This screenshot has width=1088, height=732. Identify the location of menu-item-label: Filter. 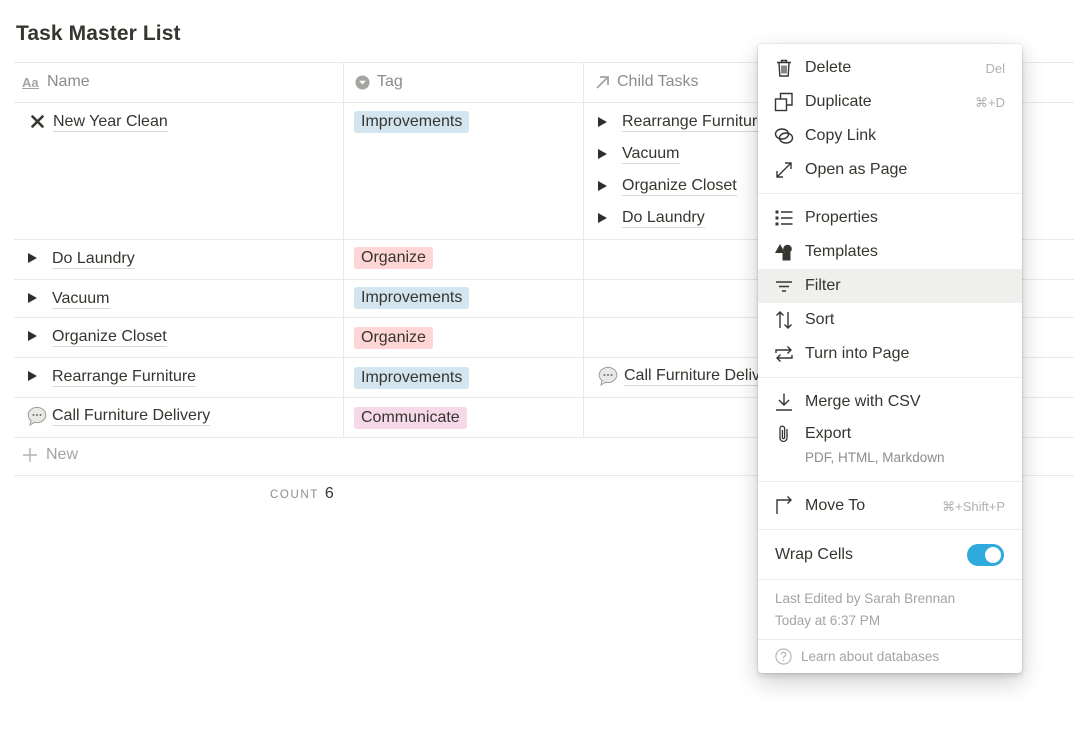
(823, 285).